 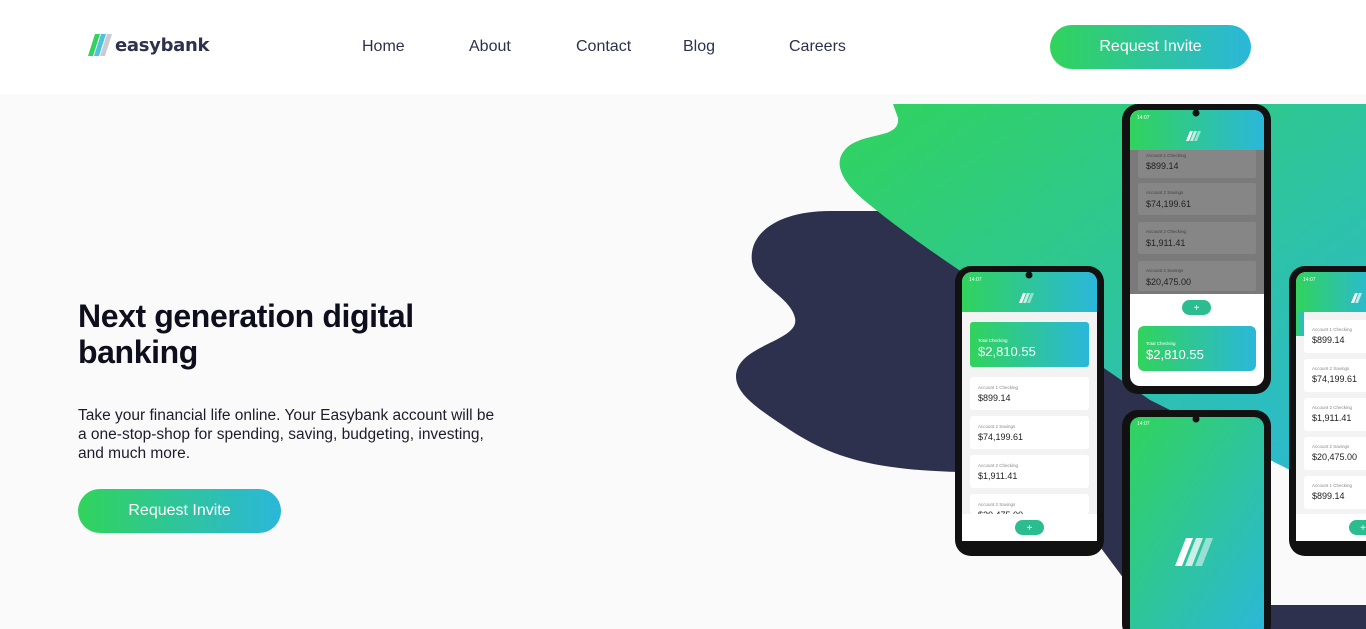 What do you see at coordinates (975, 280) in the screenshot?
I see `phone-left-status-time: 14:07` at bounding box center [975, 280].